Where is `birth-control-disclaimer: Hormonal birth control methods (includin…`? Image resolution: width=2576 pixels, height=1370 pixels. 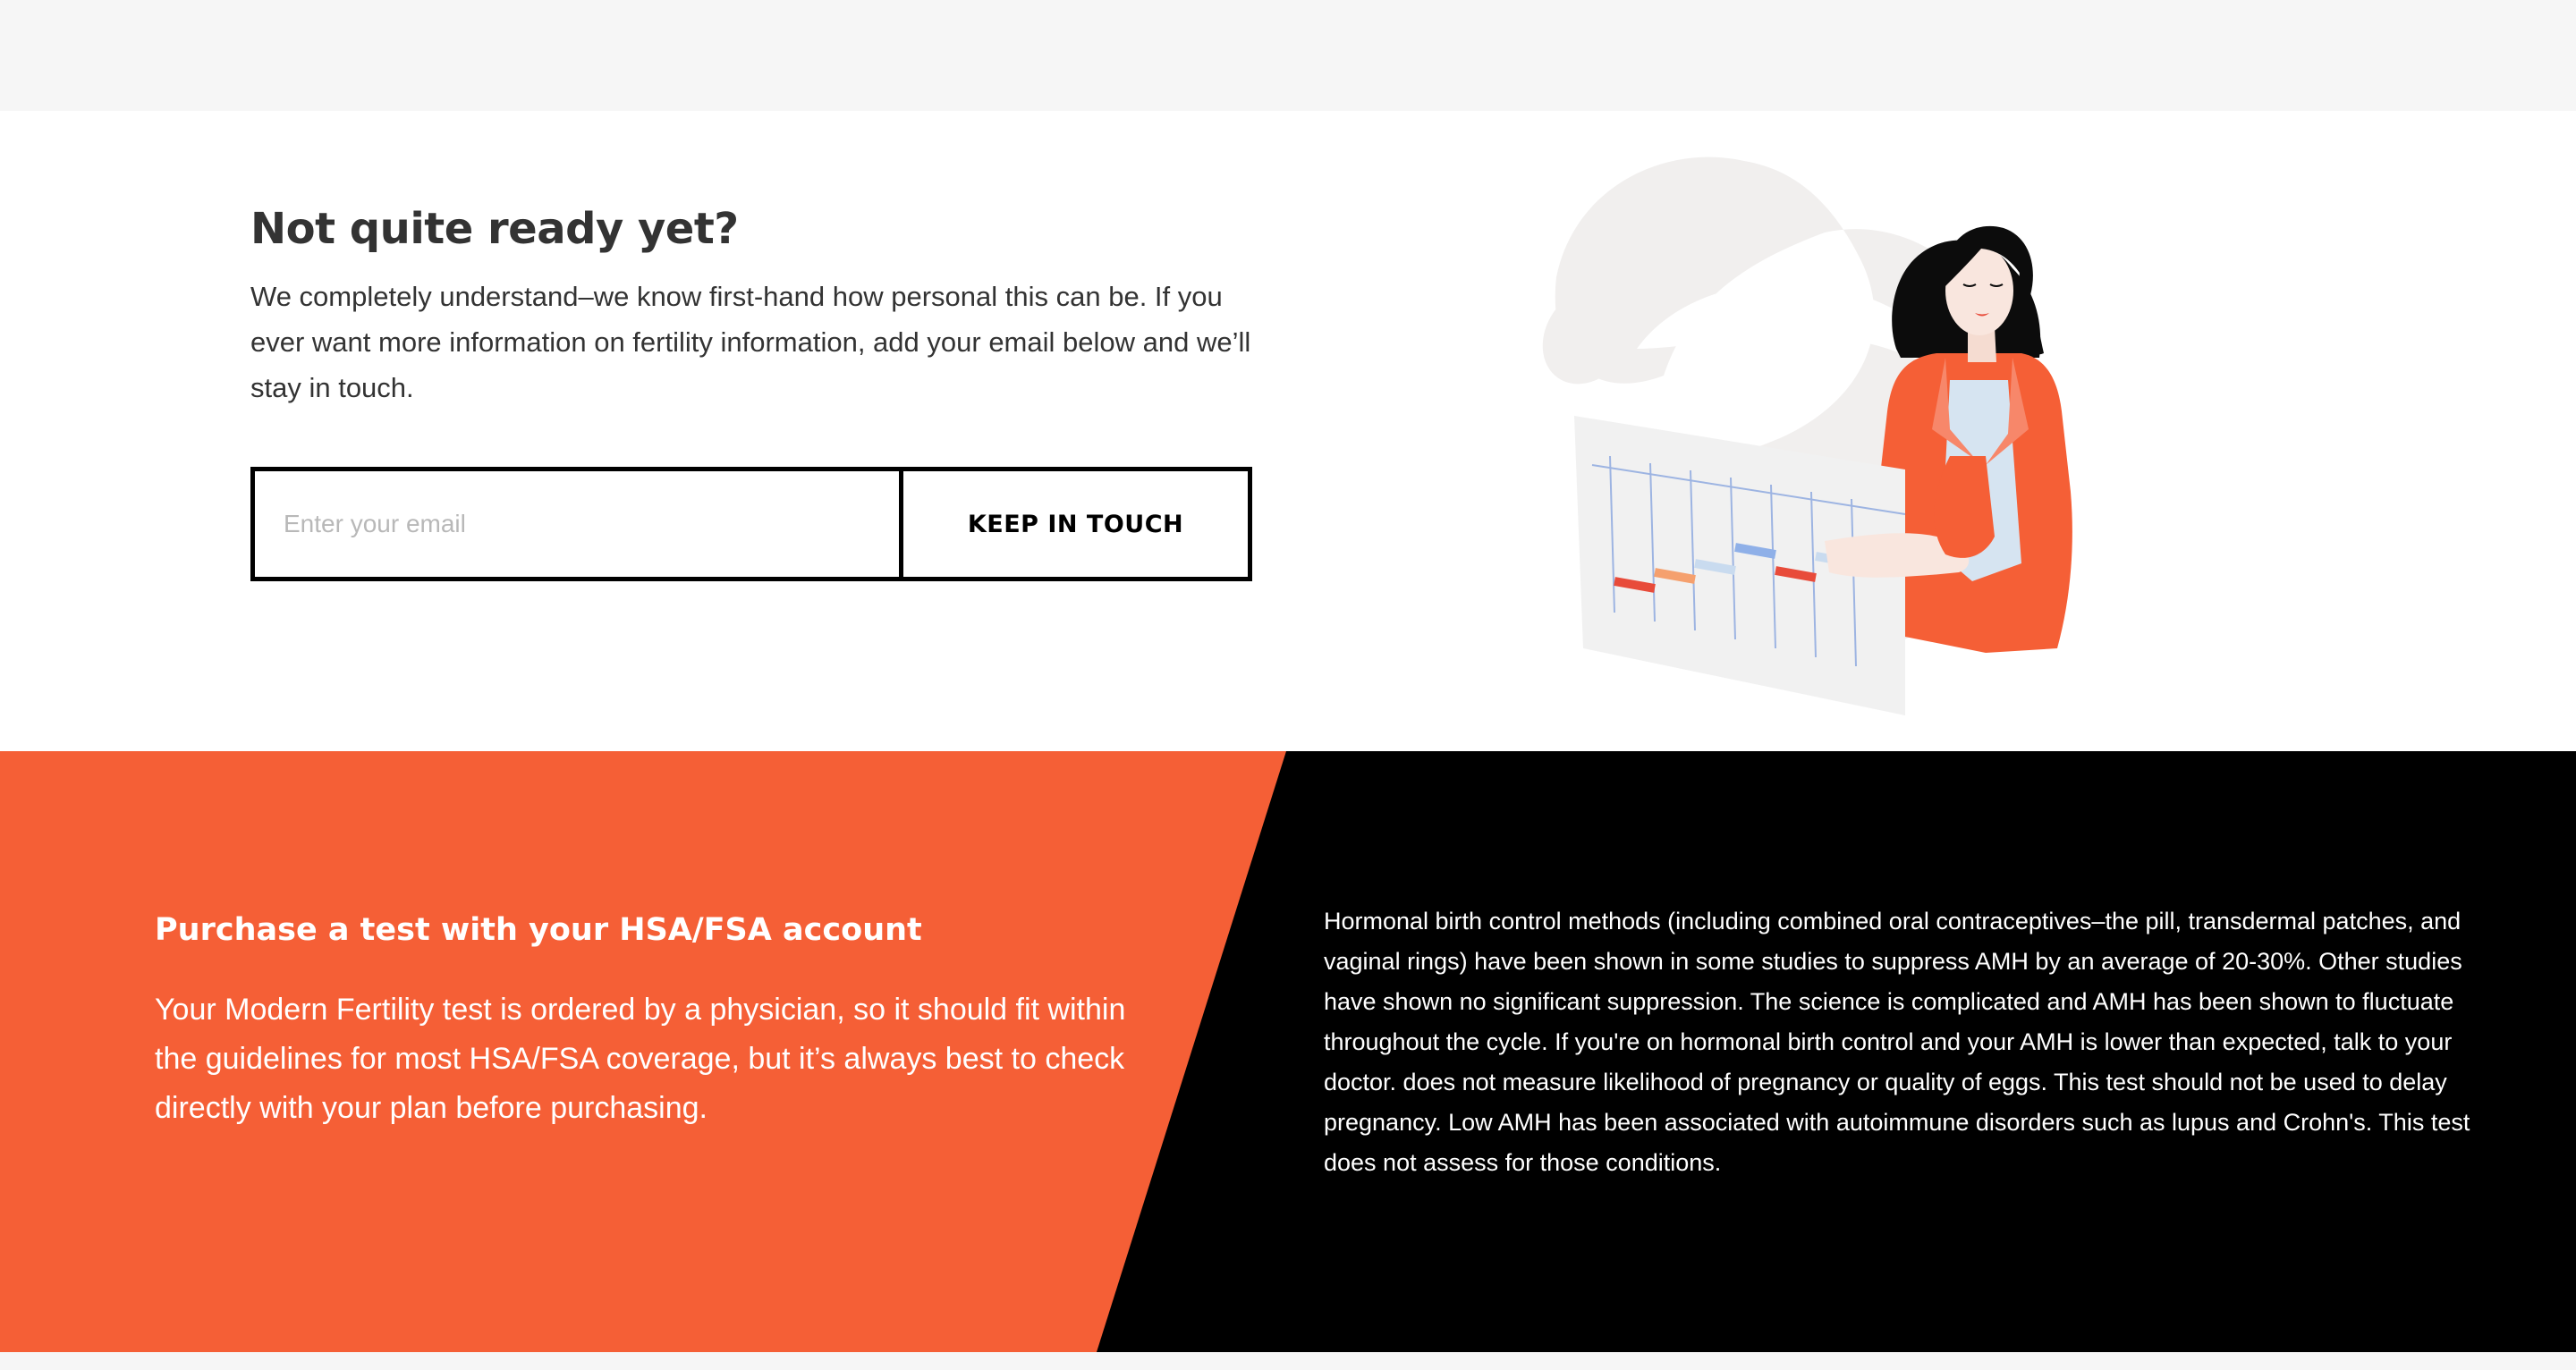 birth-control-disclaimer: Hormonal birth control methods (includin… is located at coordinates (1897, 1042).